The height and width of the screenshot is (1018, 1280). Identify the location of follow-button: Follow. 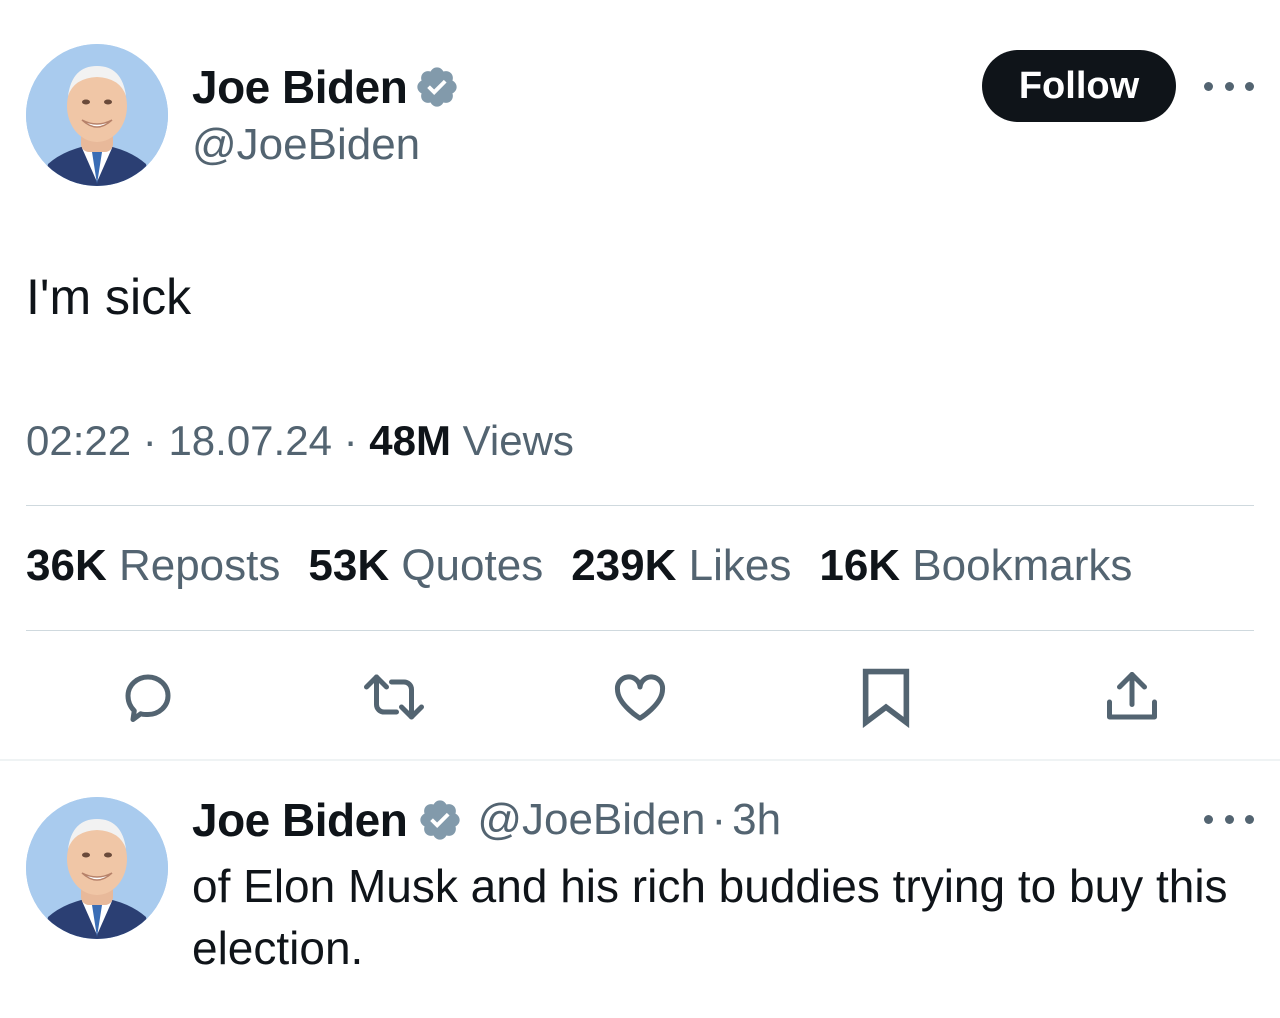
(1079, 86).